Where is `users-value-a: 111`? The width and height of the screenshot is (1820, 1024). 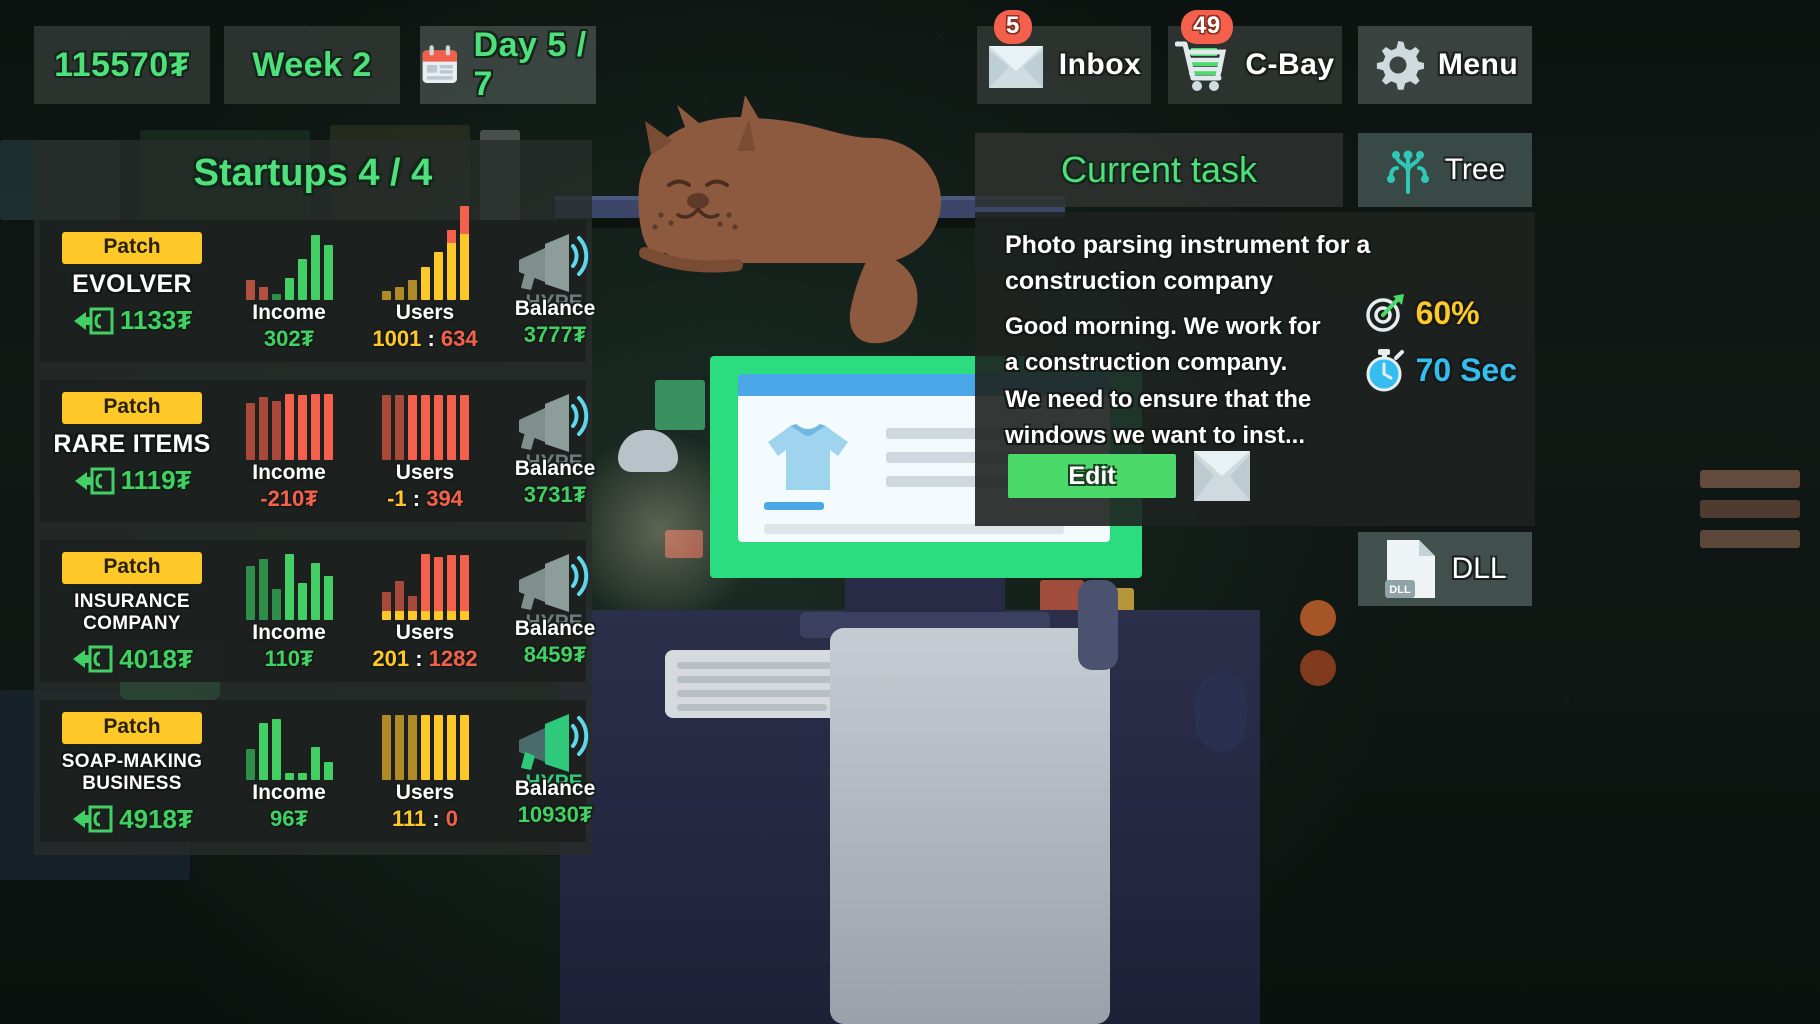
users-value-a: 111 is located at coordinates (409, 818).